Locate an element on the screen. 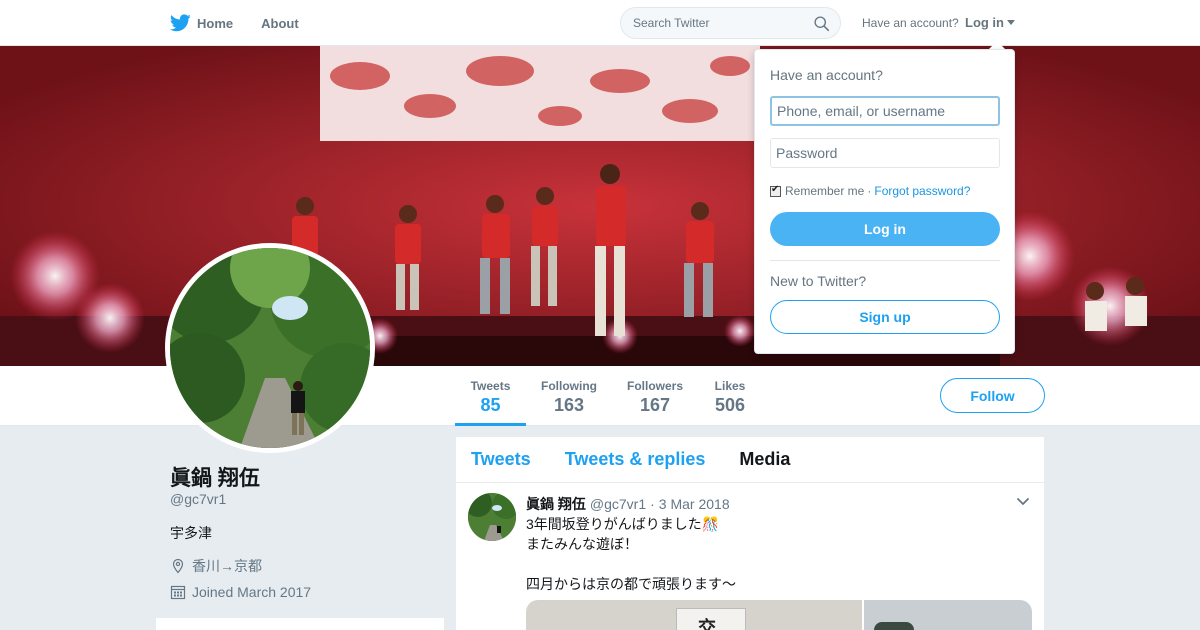 The height and width of the screenshot is (630, 1200). tweet-photo is located at coordinates (948, 615).